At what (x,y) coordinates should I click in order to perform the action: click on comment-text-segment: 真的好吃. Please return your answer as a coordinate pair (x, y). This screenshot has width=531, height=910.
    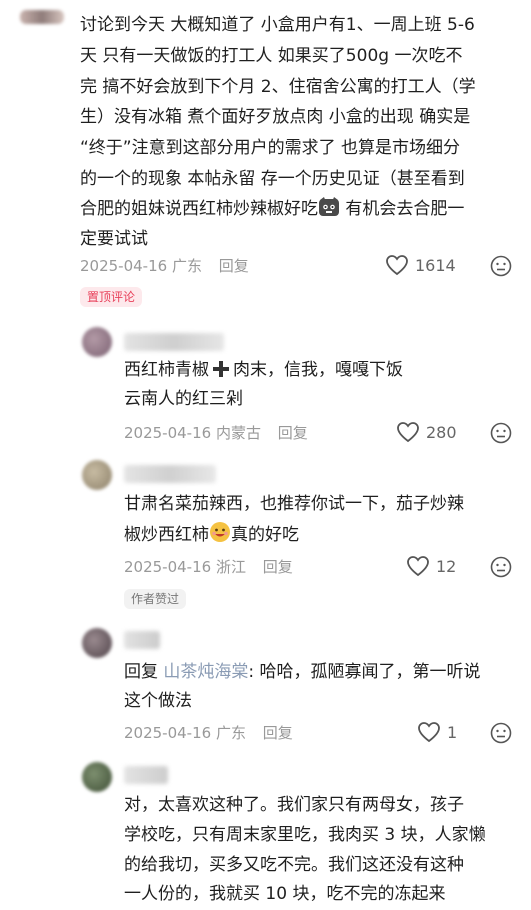
    Looking at the image, I should click on (265, 535).